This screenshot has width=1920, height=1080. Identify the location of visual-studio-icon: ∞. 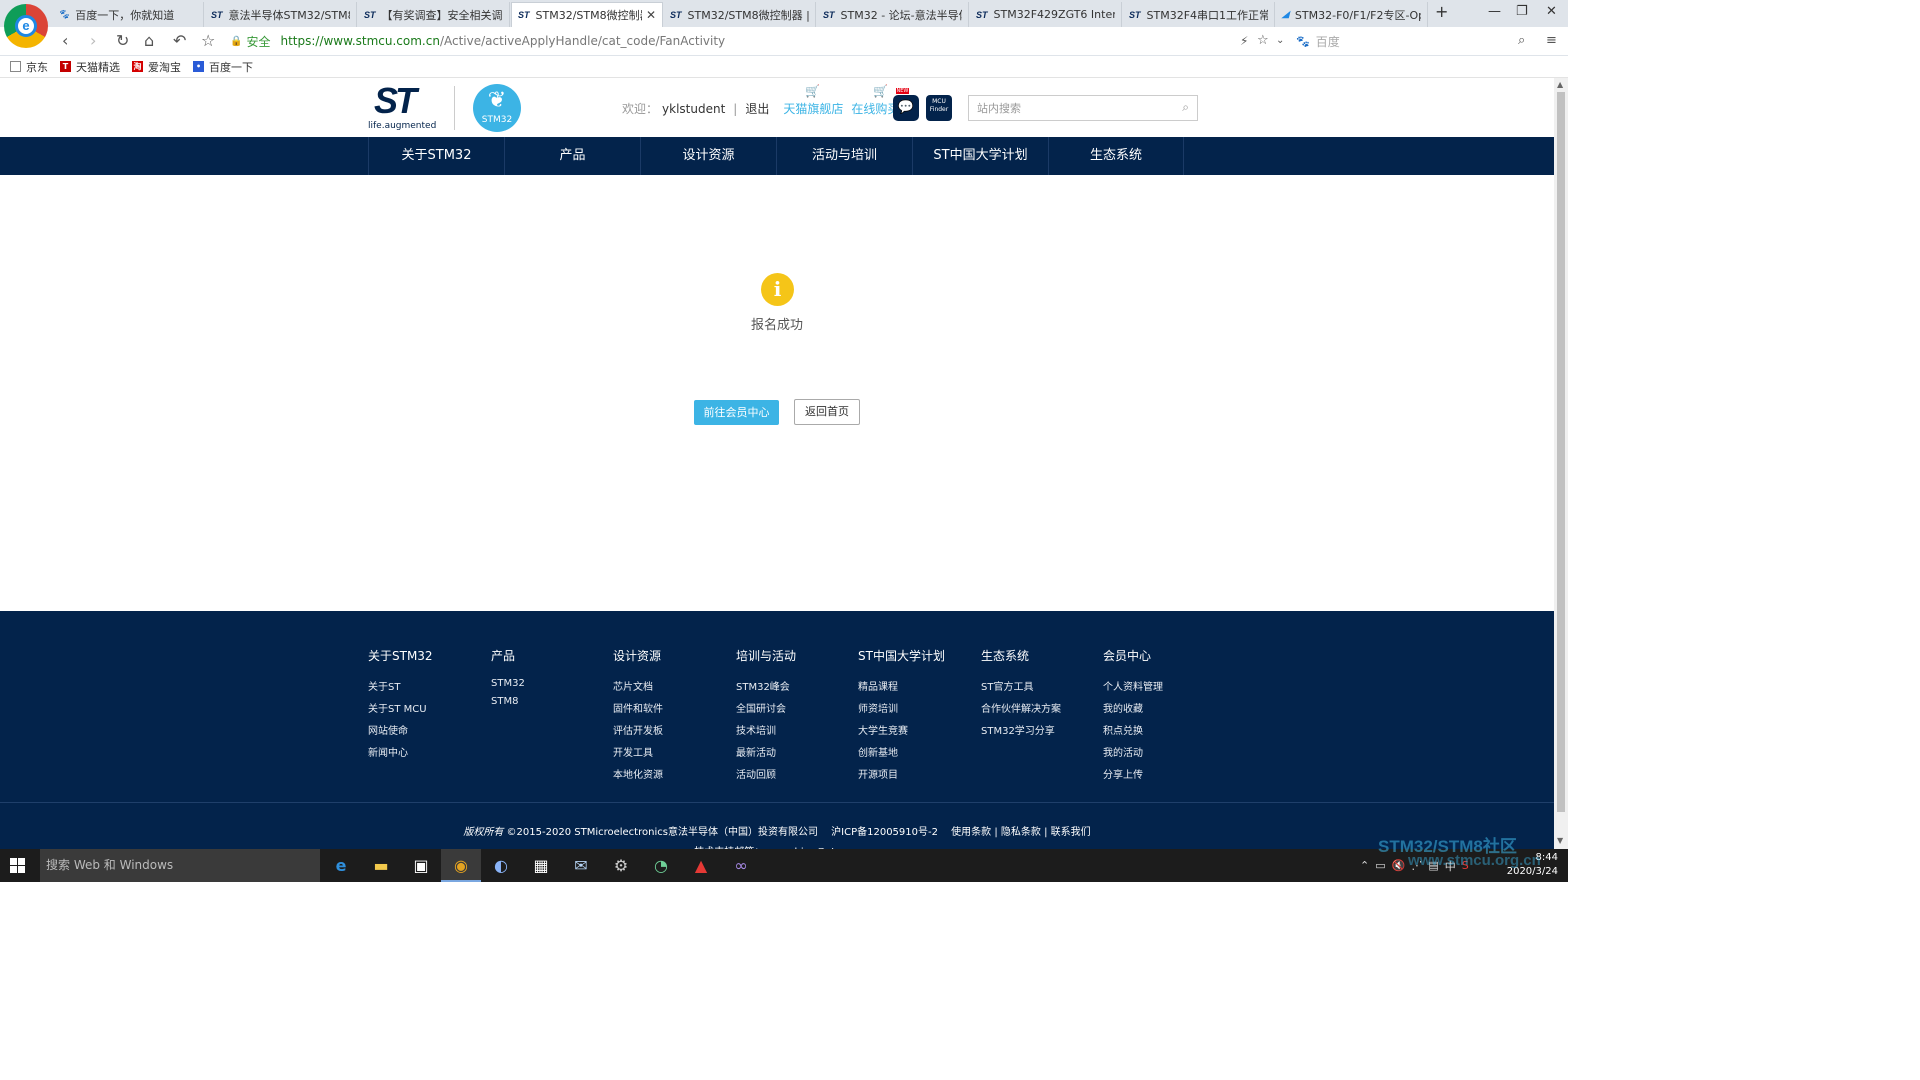
(741, 865).